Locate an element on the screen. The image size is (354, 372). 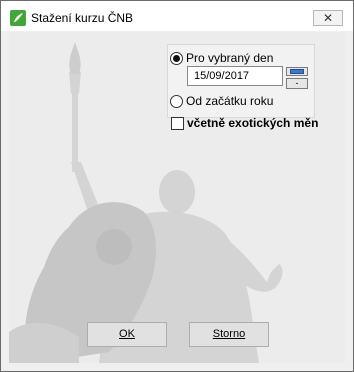
close-icon: ✕ is located at coordinates (328, 18).